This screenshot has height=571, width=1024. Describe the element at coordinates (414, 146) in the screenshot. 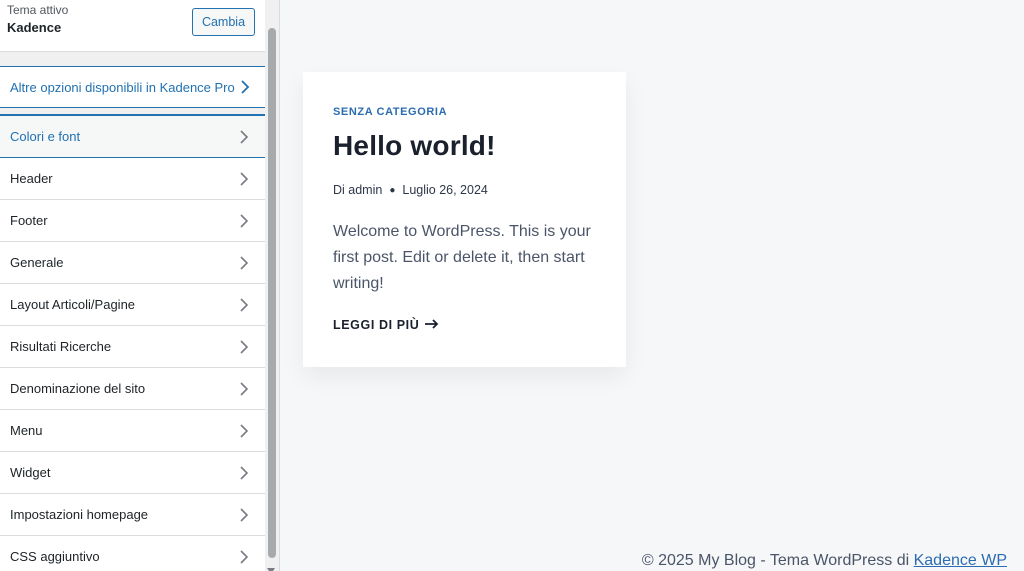

I see `post-title-link: Hello world!` at that location.